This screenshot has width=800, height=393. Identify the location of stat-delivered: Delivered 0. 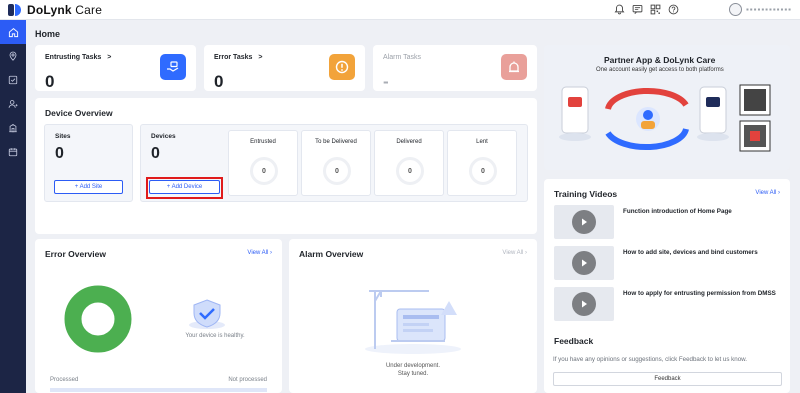
(409, 163).